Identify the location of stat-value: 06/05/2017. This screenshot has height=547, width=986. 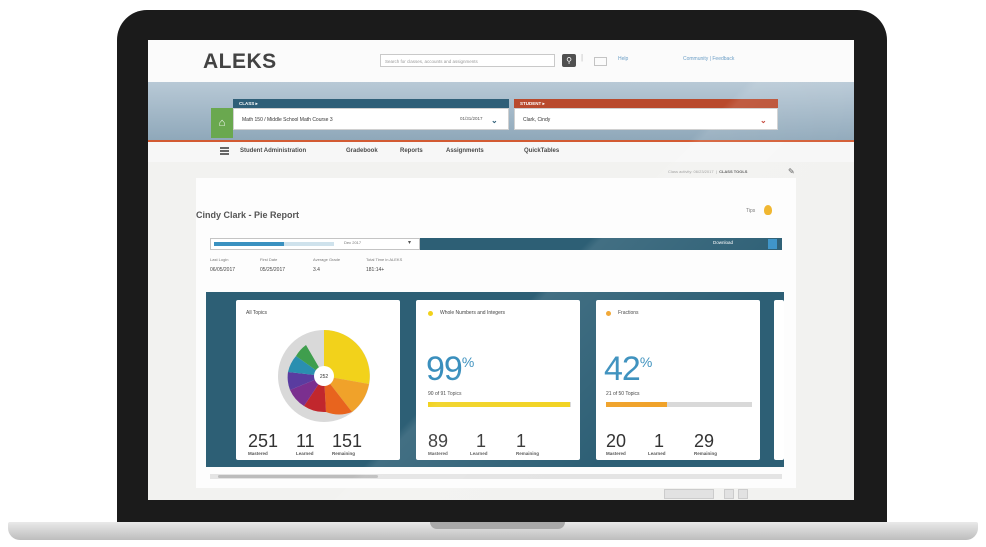
(223, 270).